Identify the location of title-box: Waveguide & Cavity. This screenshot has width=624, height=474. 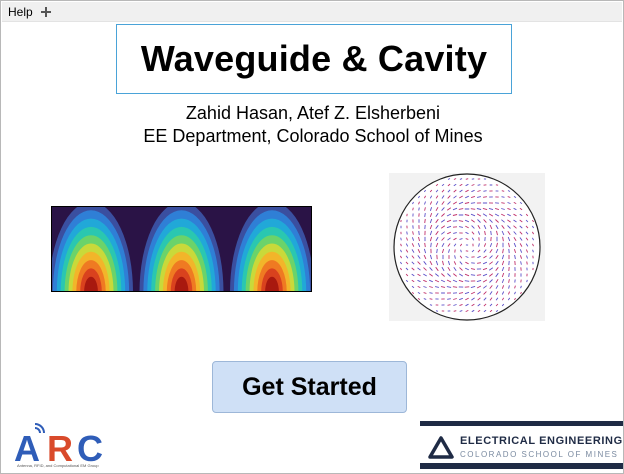
(314, 59).